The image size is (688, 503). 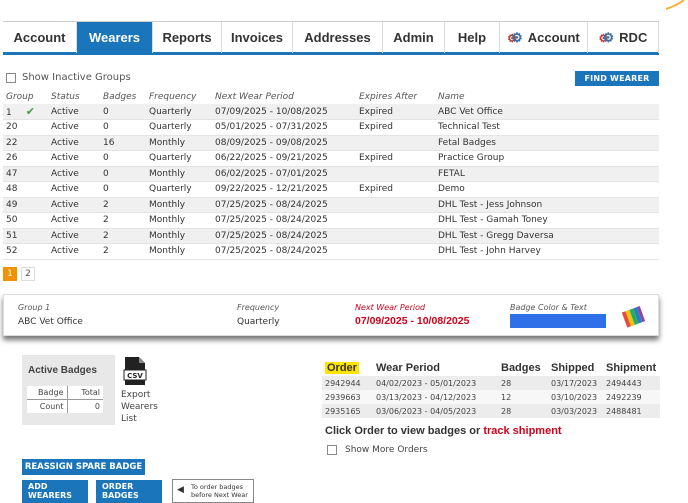 I want to click on order-cell-order: 2935165, so click(x=347, y=411).